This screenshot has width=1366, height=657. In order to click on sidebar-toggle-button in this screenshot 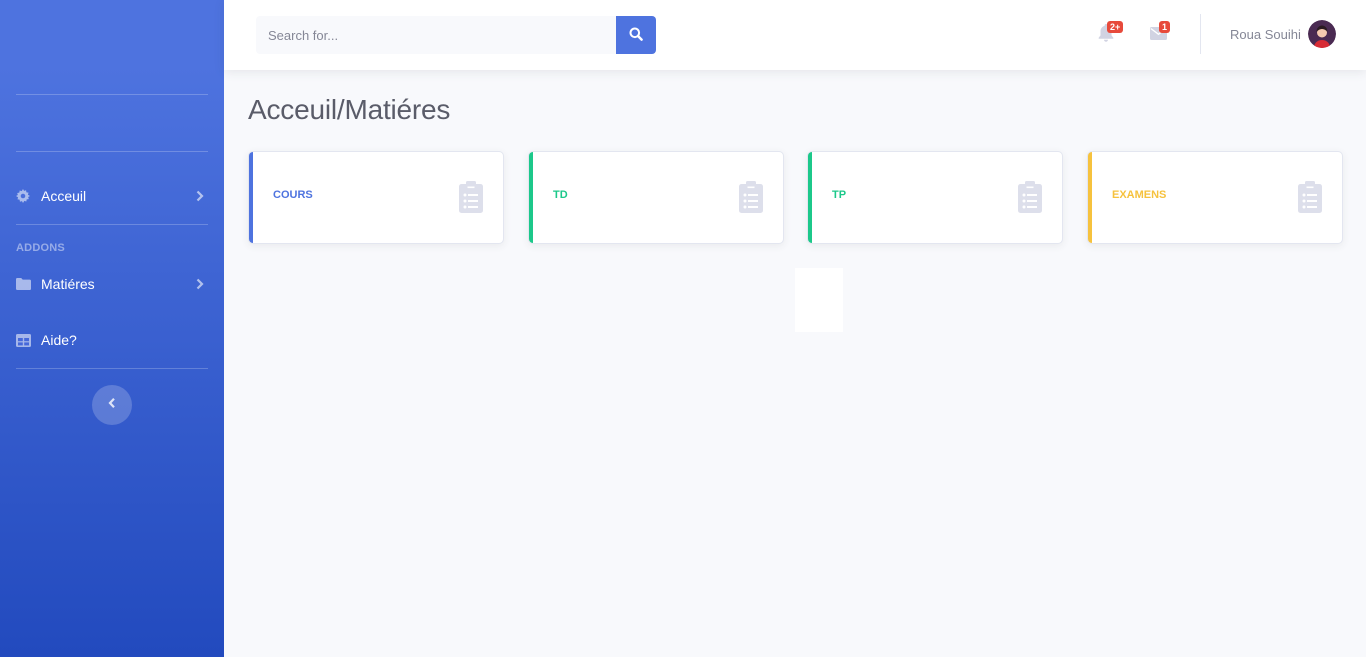, I will do `click(112, 405)`.